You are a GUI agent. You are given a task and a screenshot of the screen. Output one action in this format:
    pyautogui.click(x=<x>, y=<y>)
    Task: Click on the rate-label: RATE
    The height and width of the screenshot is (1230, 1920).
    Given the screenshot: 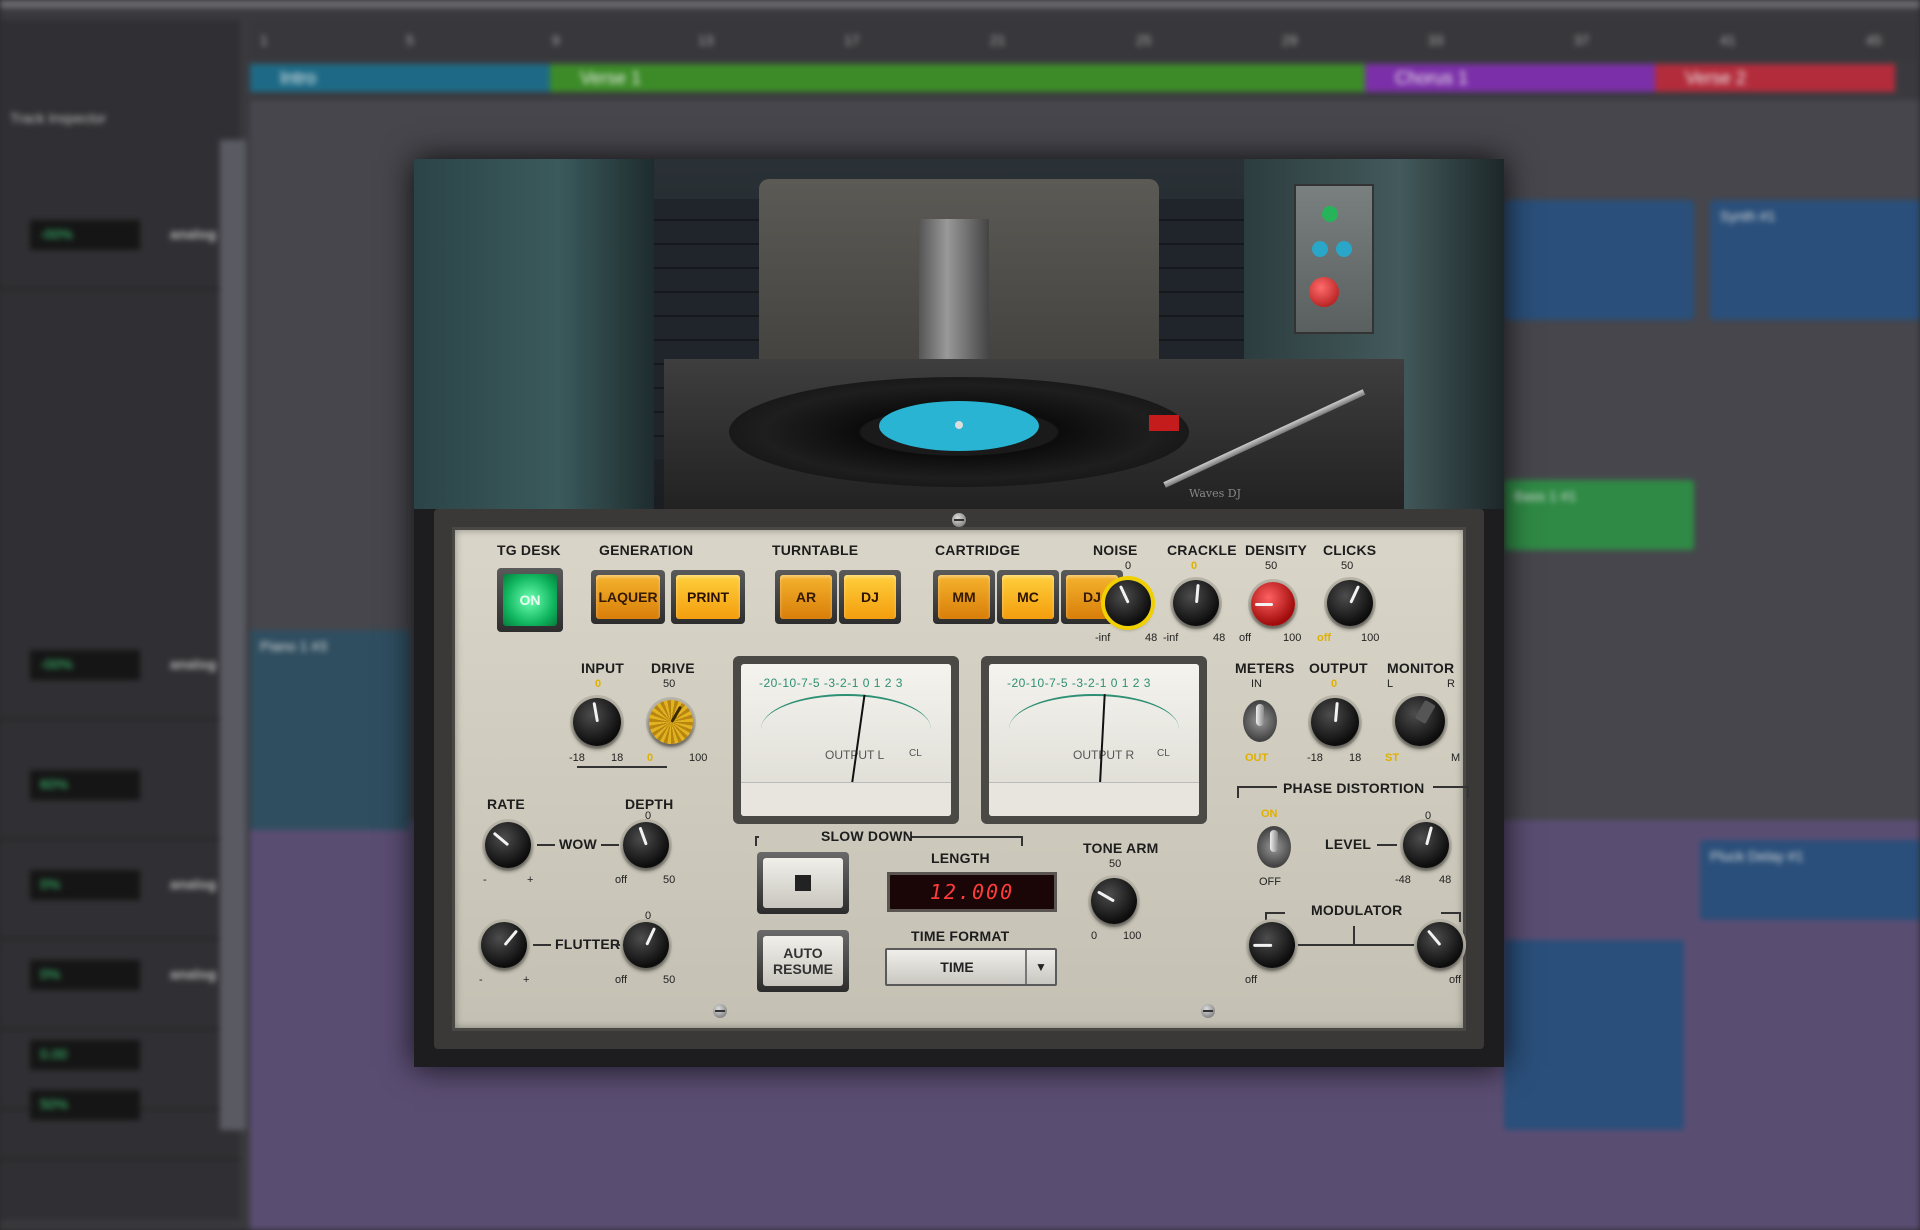 What is the action you would take?
    pyautogui.click(x=506, y=804)
    